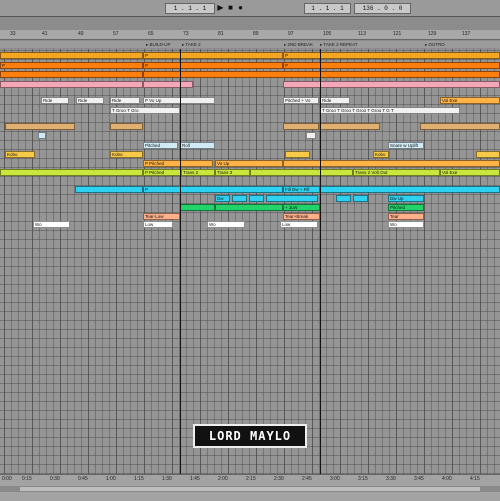 Image resolution: width=500 pixels, height=501 pixels. Describe the element at coordinates (396, 172) in the screenshot. I see `clip: Trans 2 Volt Out` at that location.